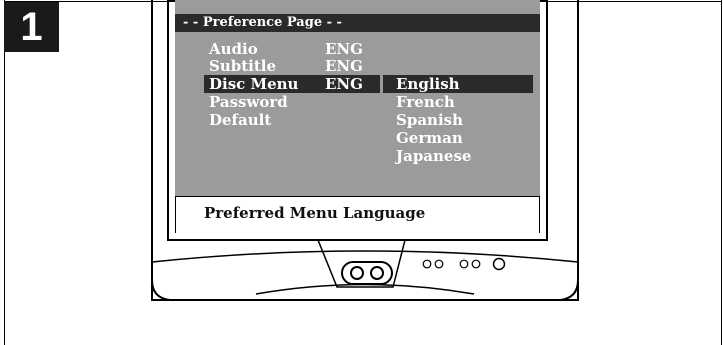 This screenshot has width=723, height=345. I want to click on option-english: English, so click(428, 84).